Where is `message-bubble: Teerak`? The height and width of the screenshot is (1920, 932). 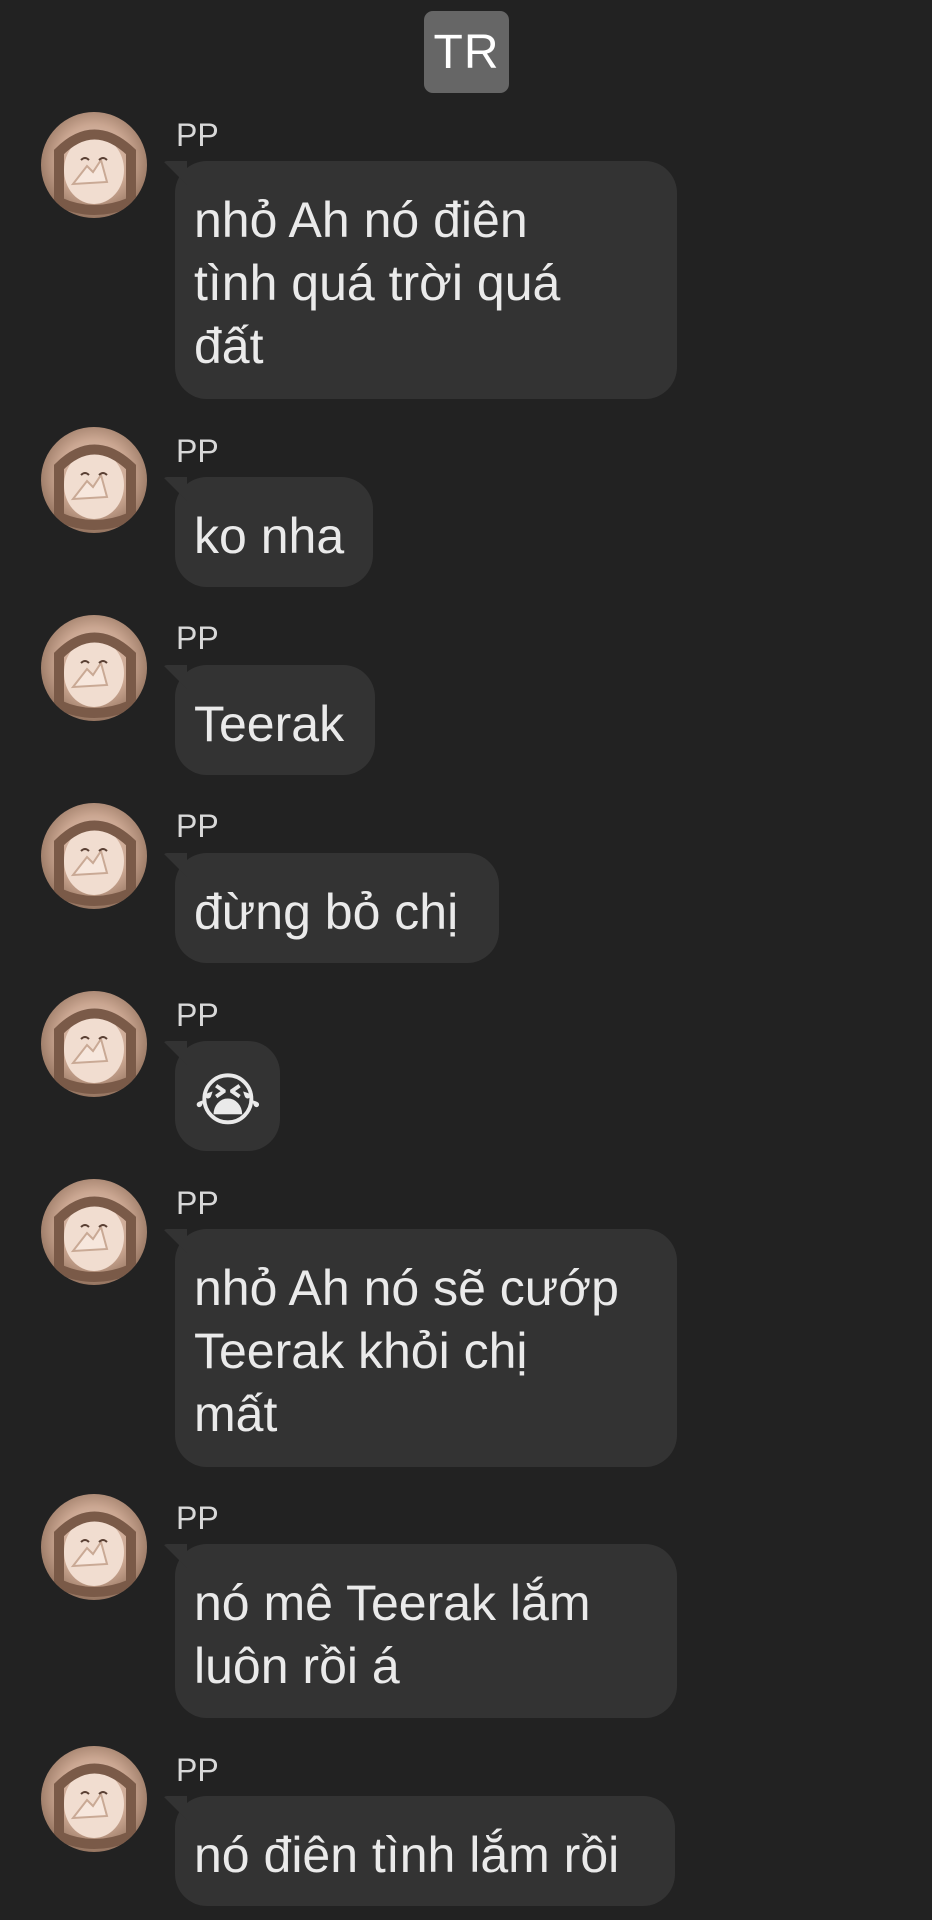
message-bubble: Teerak is located at coordinates (275, 720).